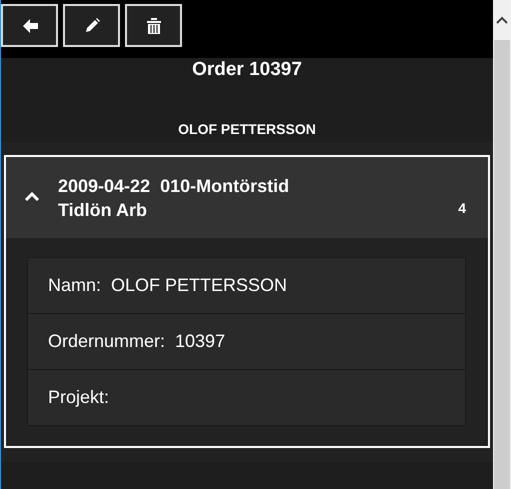  Describe the element at coordinates (91, 25) in the screenshot. I see `pencil-button` at that location.